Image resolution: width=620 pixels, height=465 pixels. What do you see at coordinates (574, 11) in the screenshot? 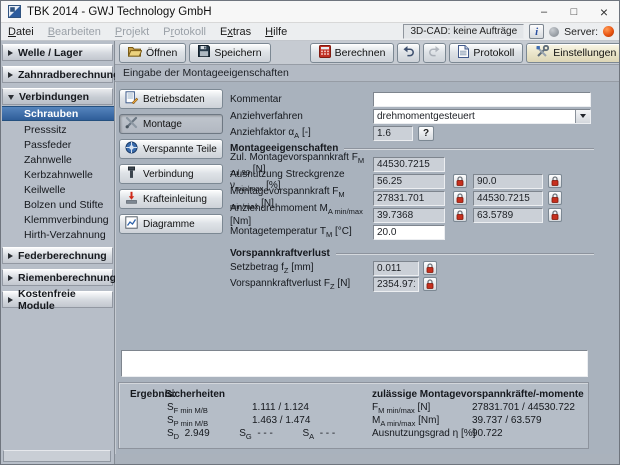
I see `maximize-button: □` at bounding box center [574, 11].